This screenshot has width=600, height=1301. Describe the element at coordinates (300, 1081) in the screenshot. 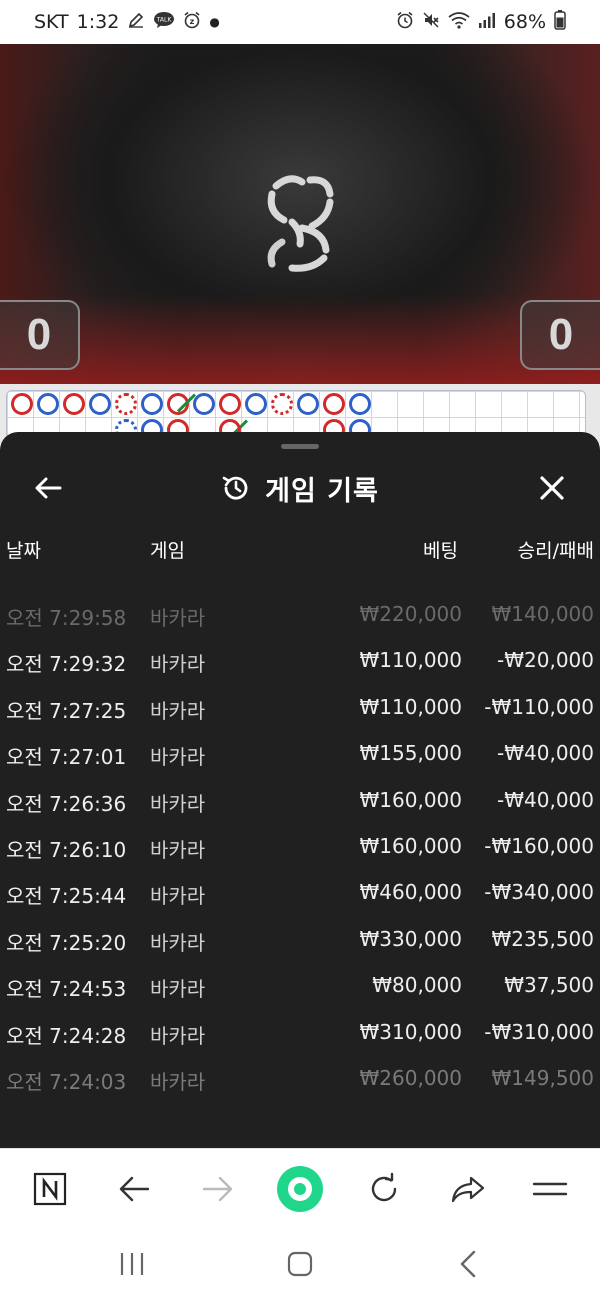

I see `history-row: 오전 7:24:03 바카라 ₩260,000 ₩149,500` at that location.